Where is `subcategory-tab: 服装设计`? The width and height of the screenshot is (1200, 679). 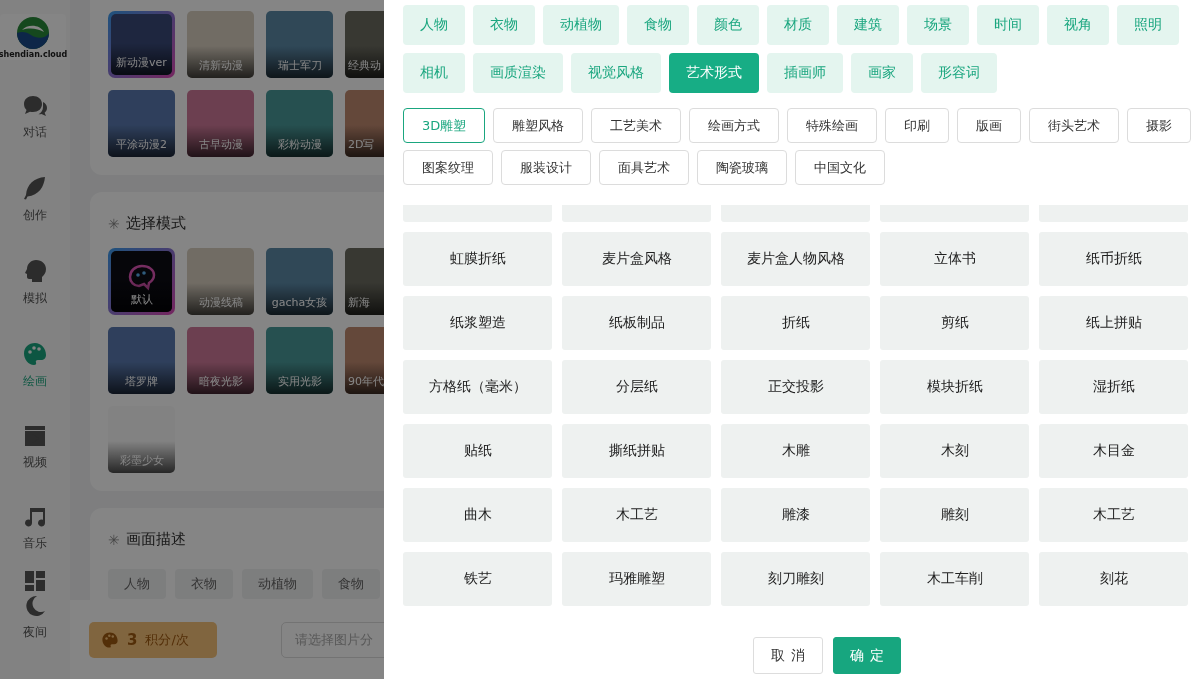
subcategory-tab: 服装设计 is located at coordinates (546, 167).